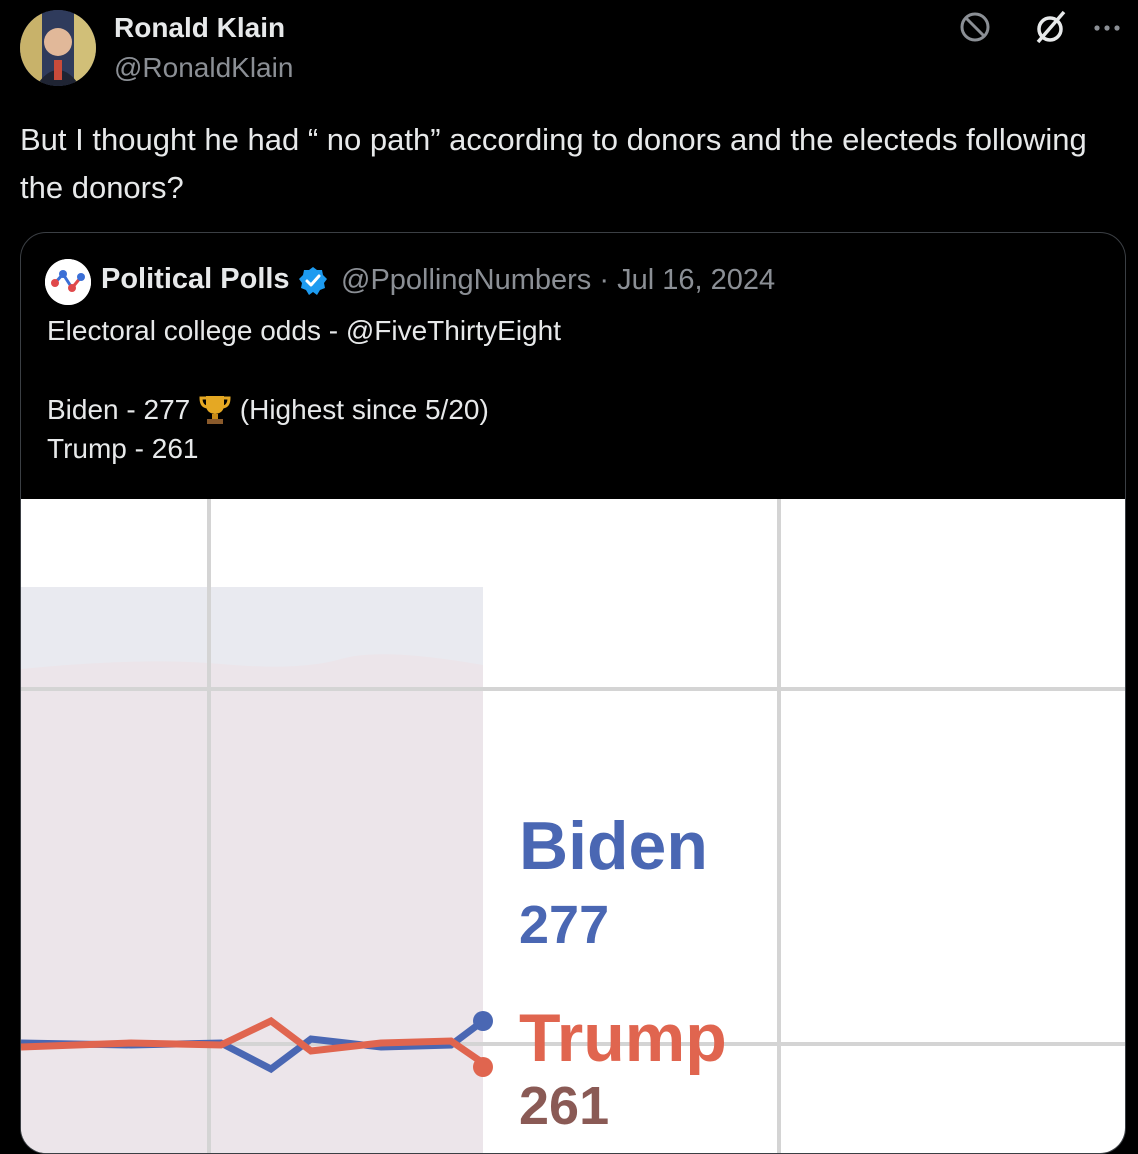 This screenshot has height=1154, width=1138. I want to click on trump-series-label: Trump, so click(623, 1038).